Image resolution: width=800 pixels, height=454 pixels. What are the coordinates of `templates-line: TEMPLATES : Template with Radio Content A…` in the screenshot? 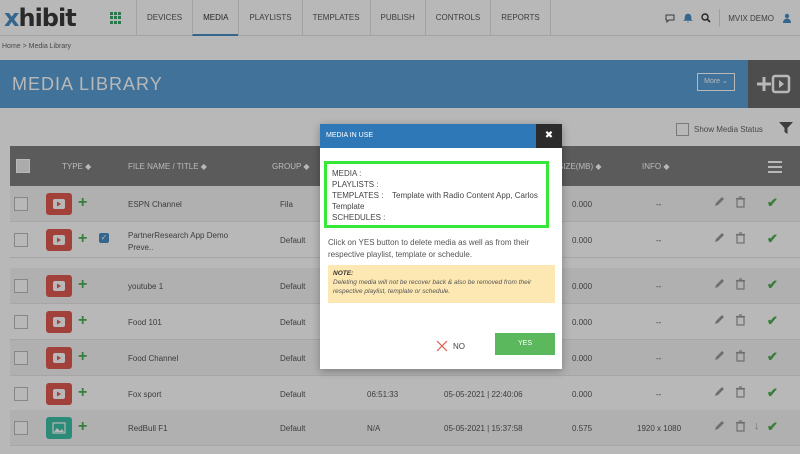 It's located at (435, 201).